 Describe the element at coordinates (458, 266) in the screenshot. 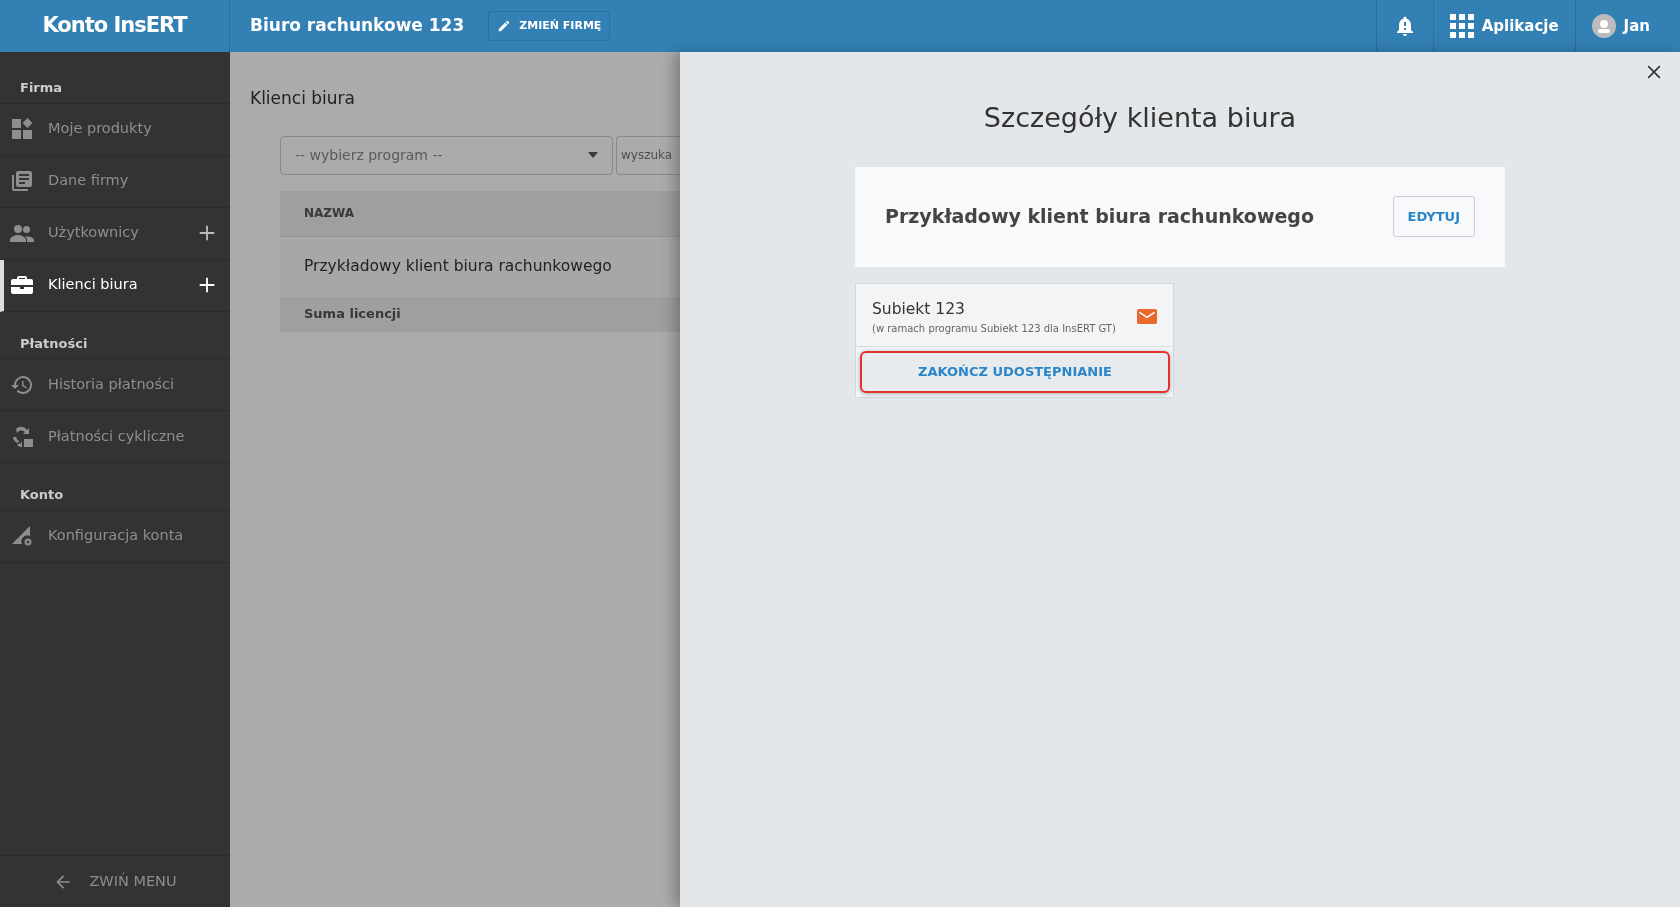

I see `table-cell-text: Przykładowy klient biura rachunkowego` at that location.